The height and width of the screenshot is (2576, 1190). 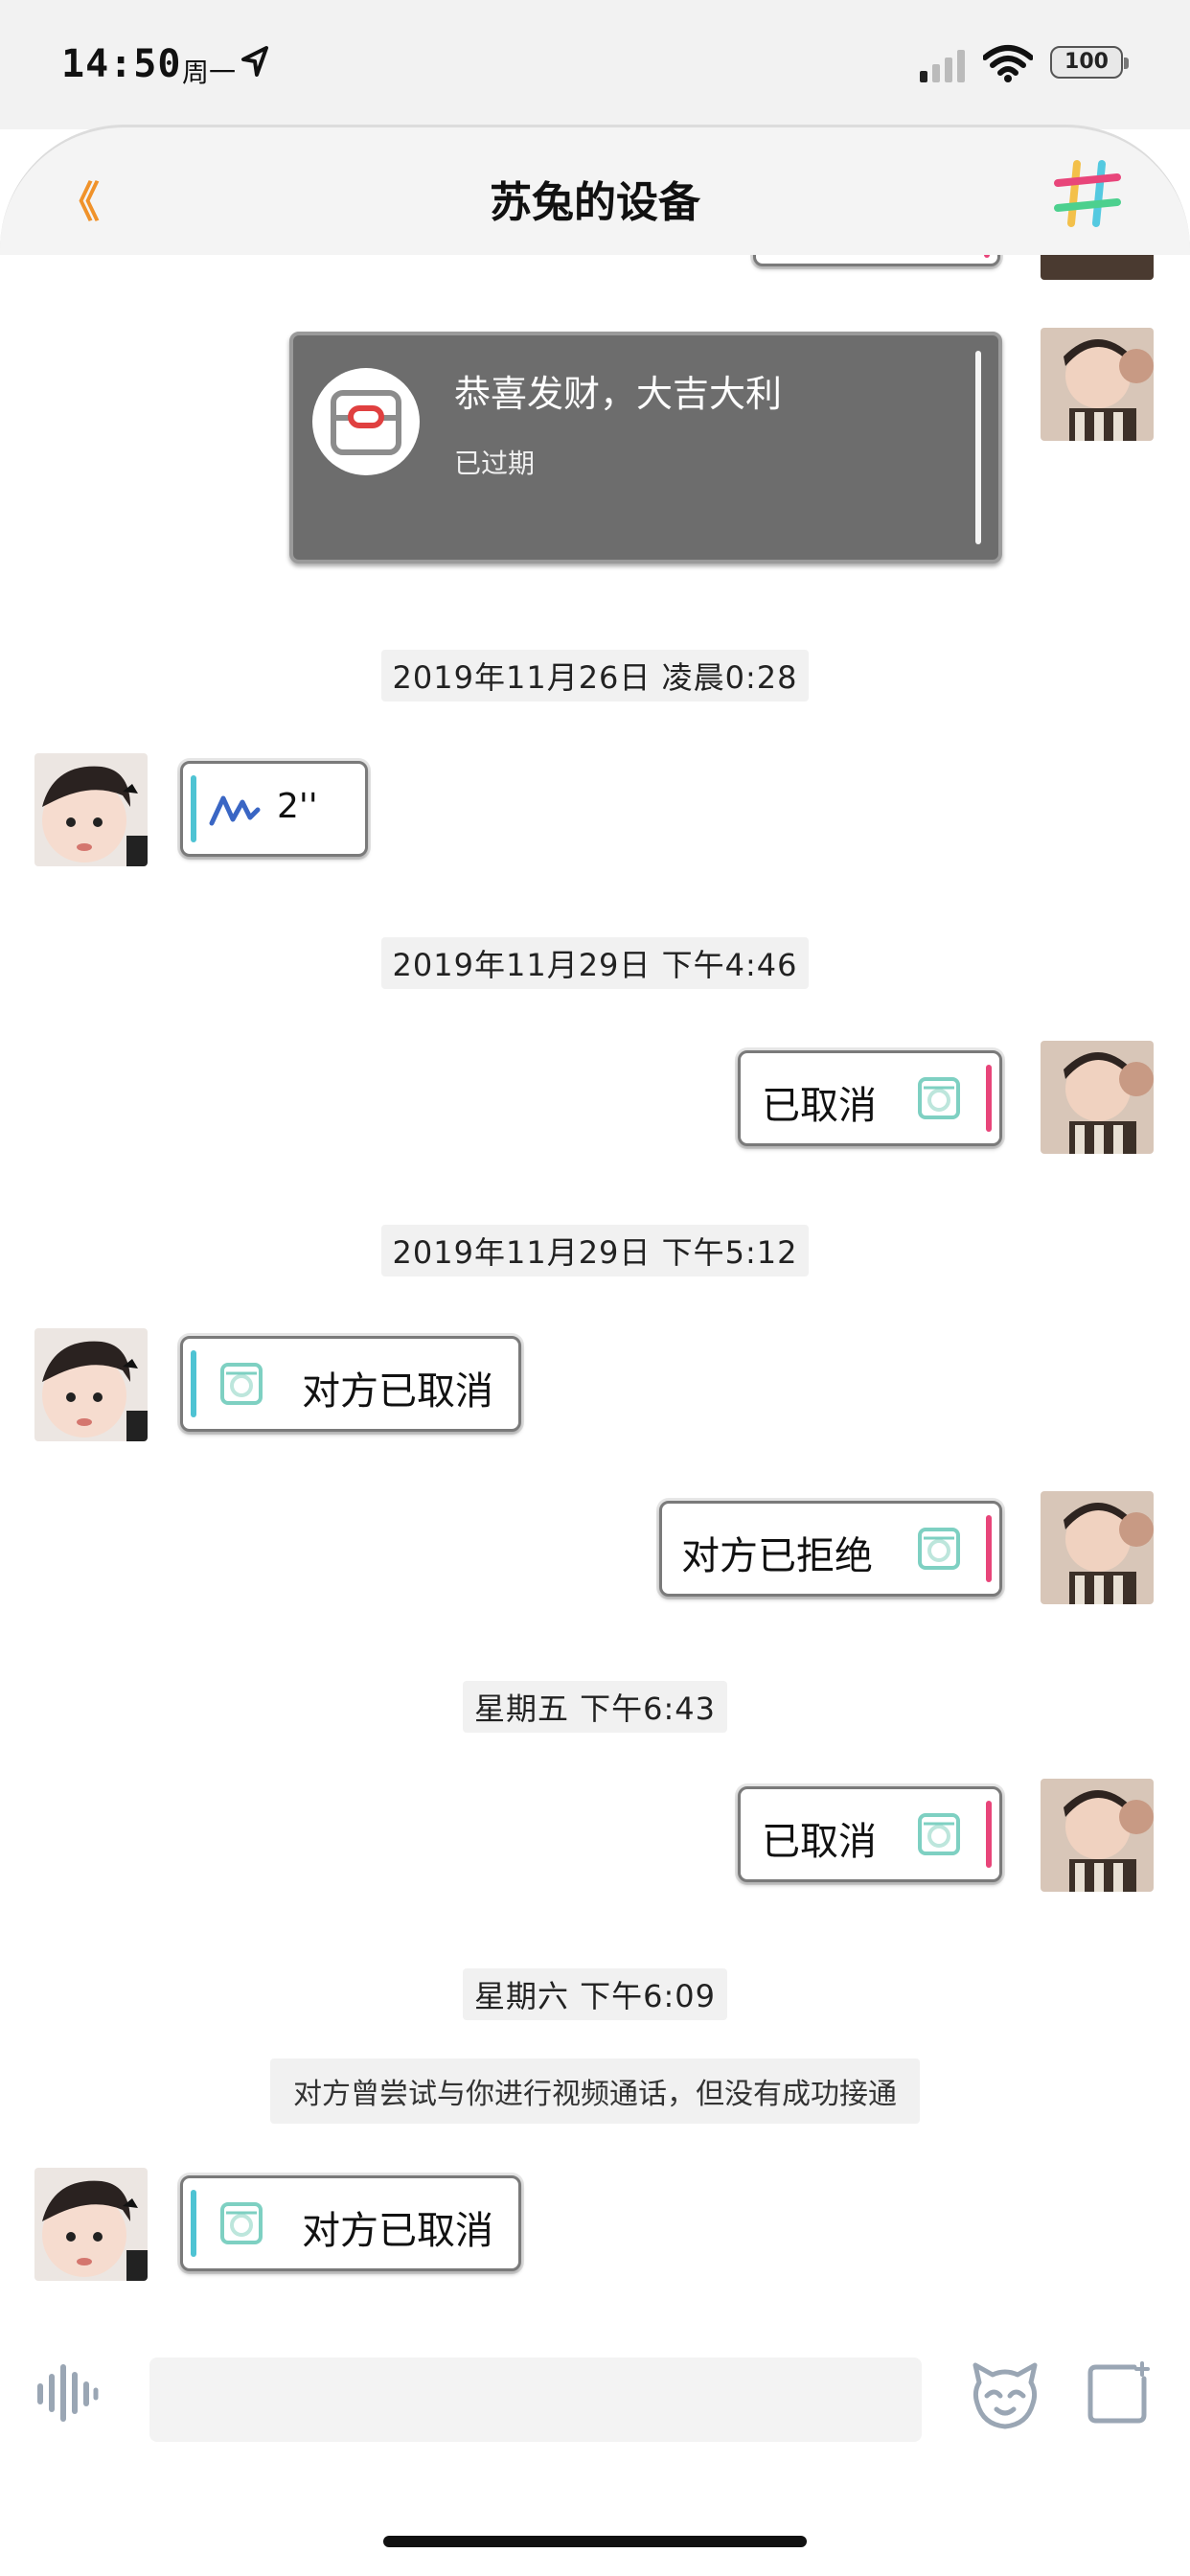 What do you see at coordinates (619, 394) in the screenshot?
I see `red-packet-title: 恭喜发财，大吉大利` at bounding box center [619, 394].